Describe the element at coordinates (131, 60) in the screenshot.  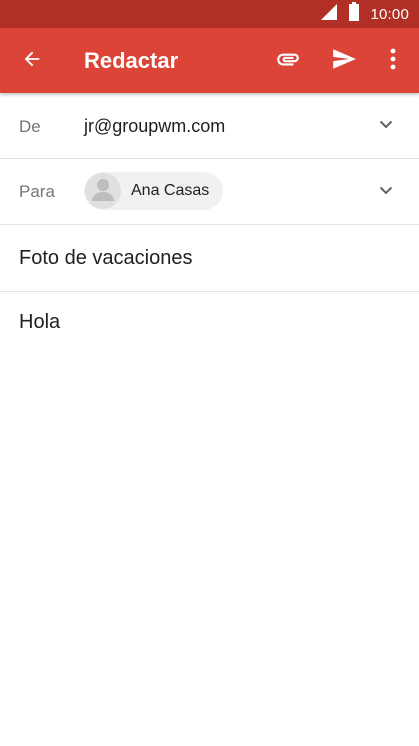
I see `page-title: Redactar` at that location.